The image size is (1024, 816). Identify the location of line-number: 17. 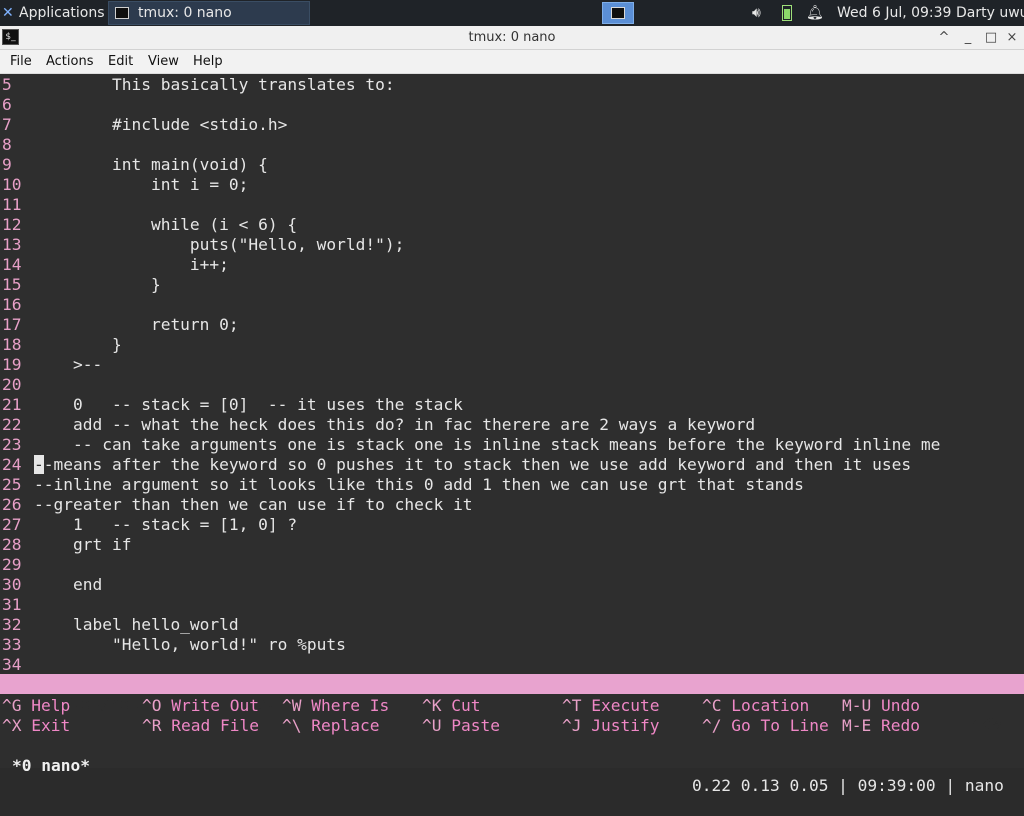
(12, 324).